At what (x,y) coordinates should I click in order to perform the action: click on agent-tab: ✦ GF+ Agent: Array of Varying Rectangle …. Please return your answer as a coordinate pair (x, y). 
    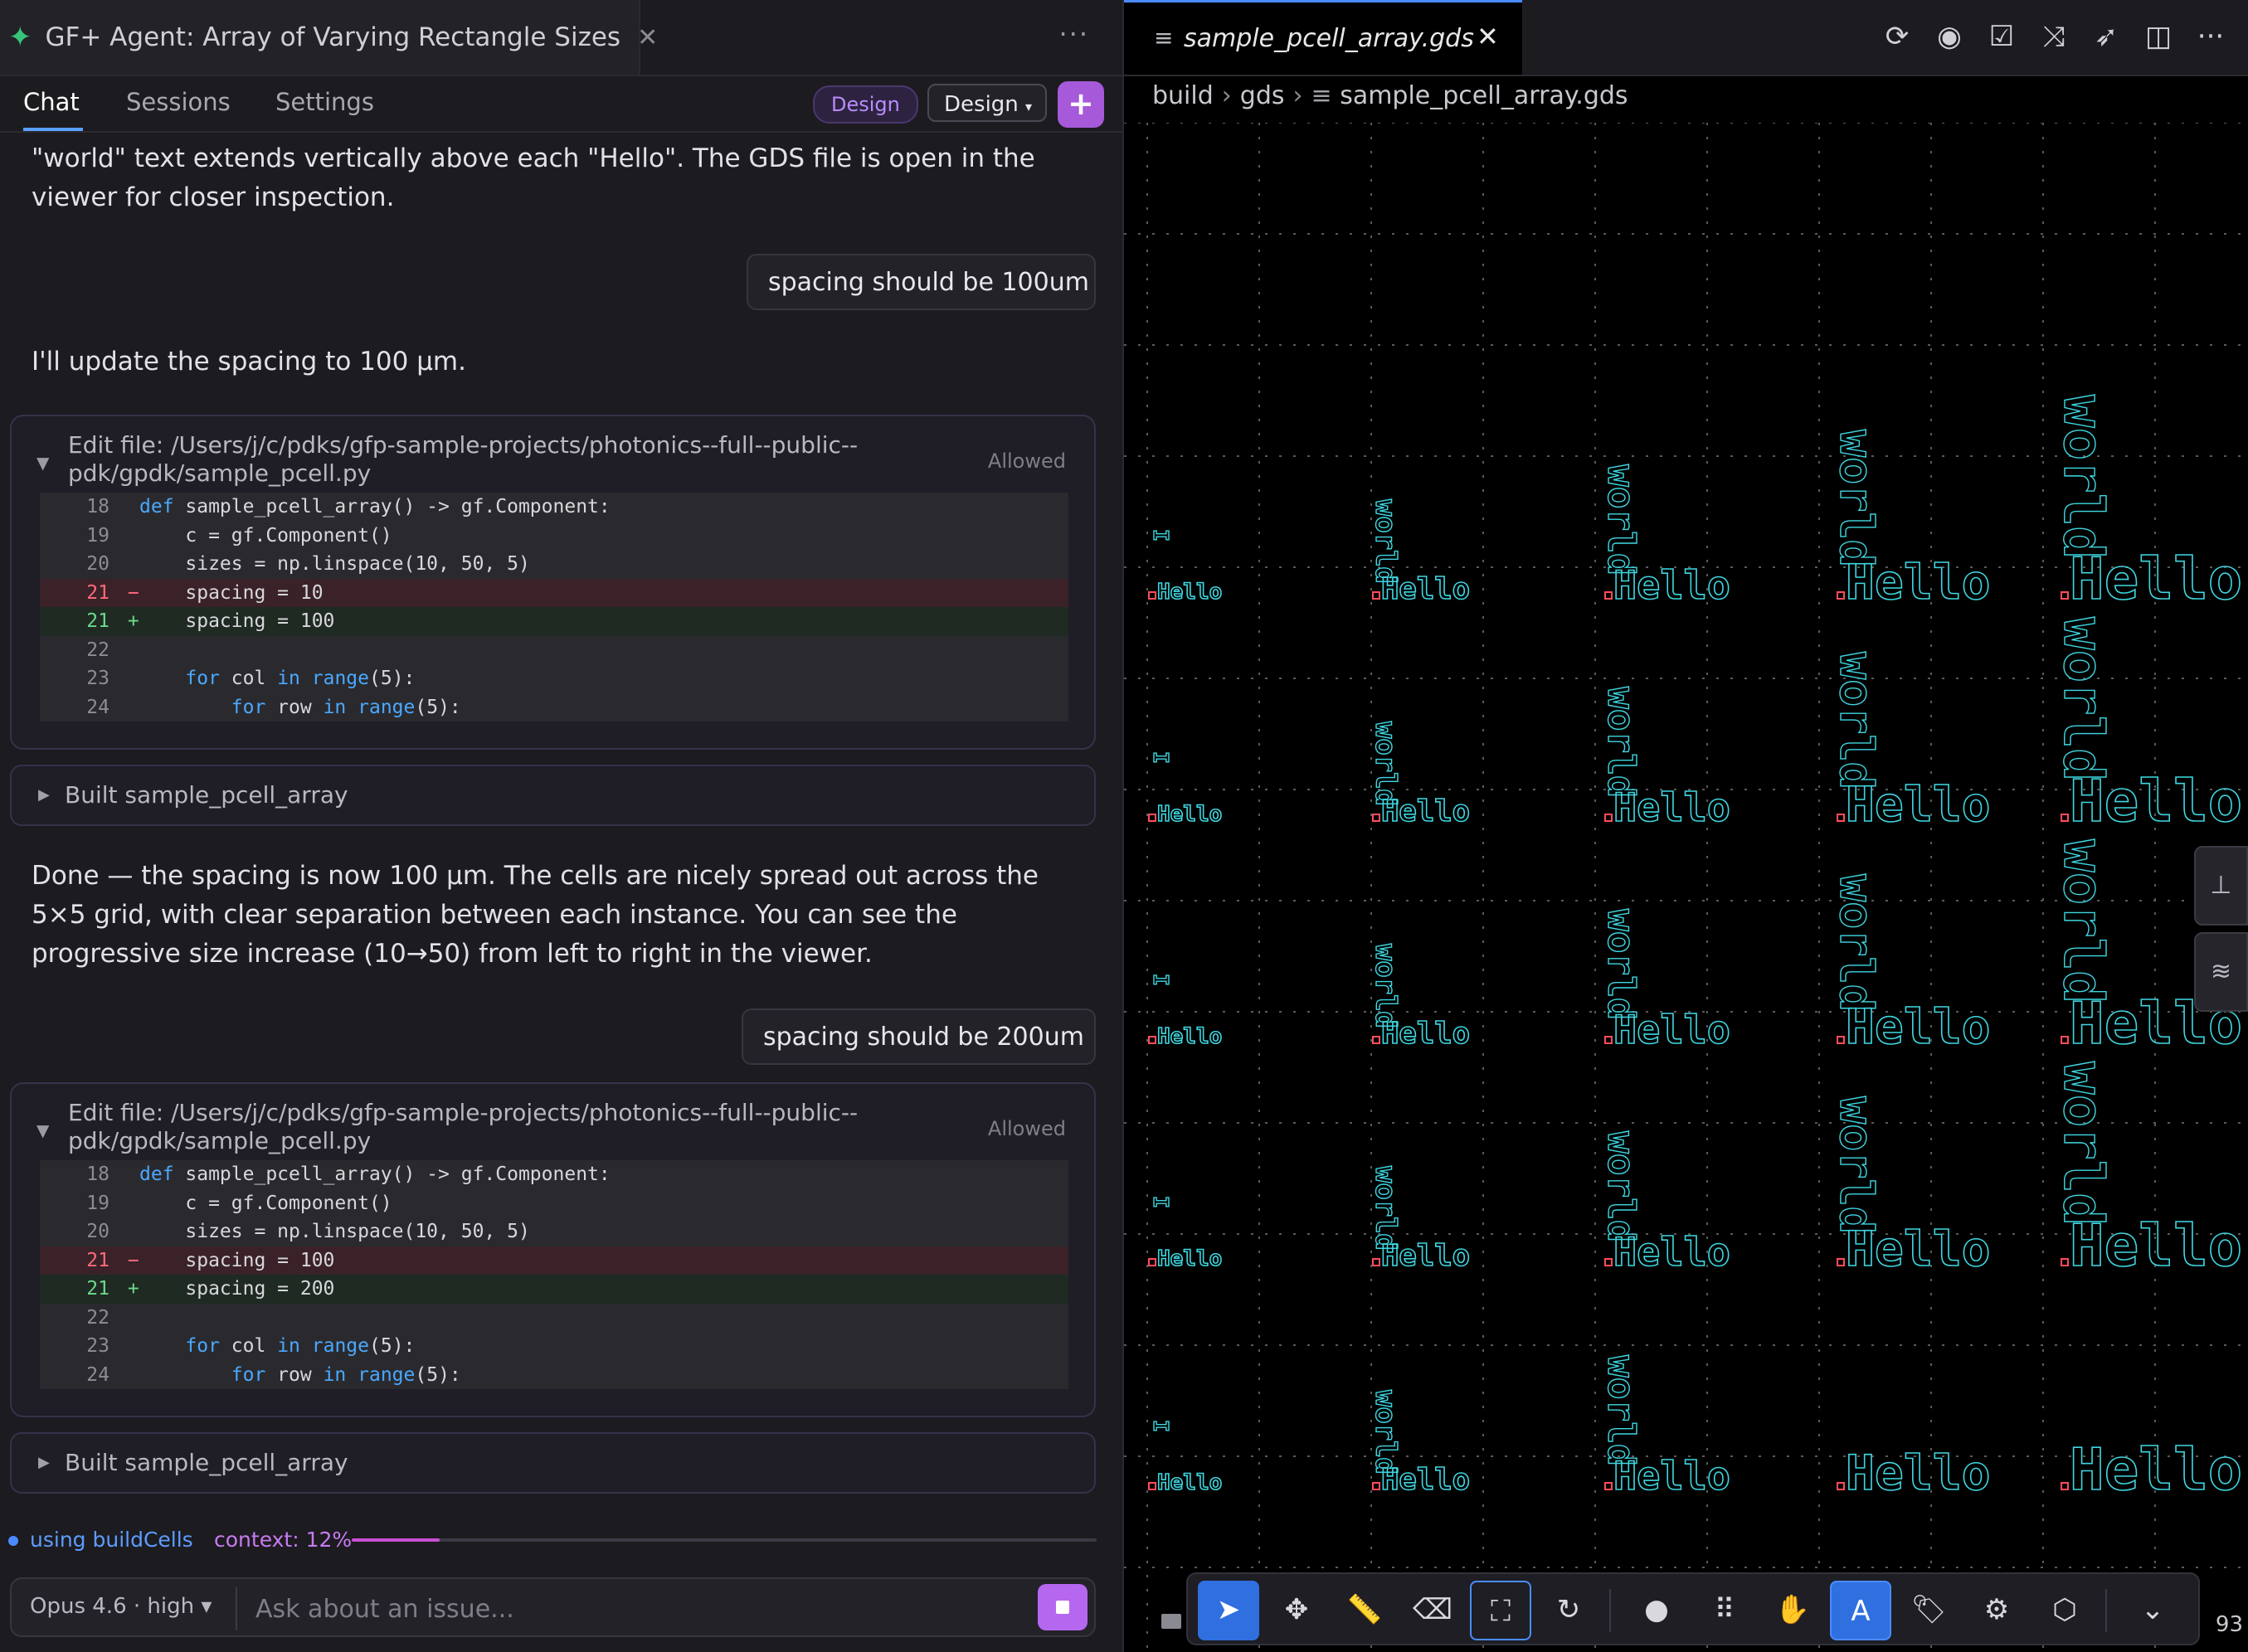
    Looking at the image, I should click on (329, 37).